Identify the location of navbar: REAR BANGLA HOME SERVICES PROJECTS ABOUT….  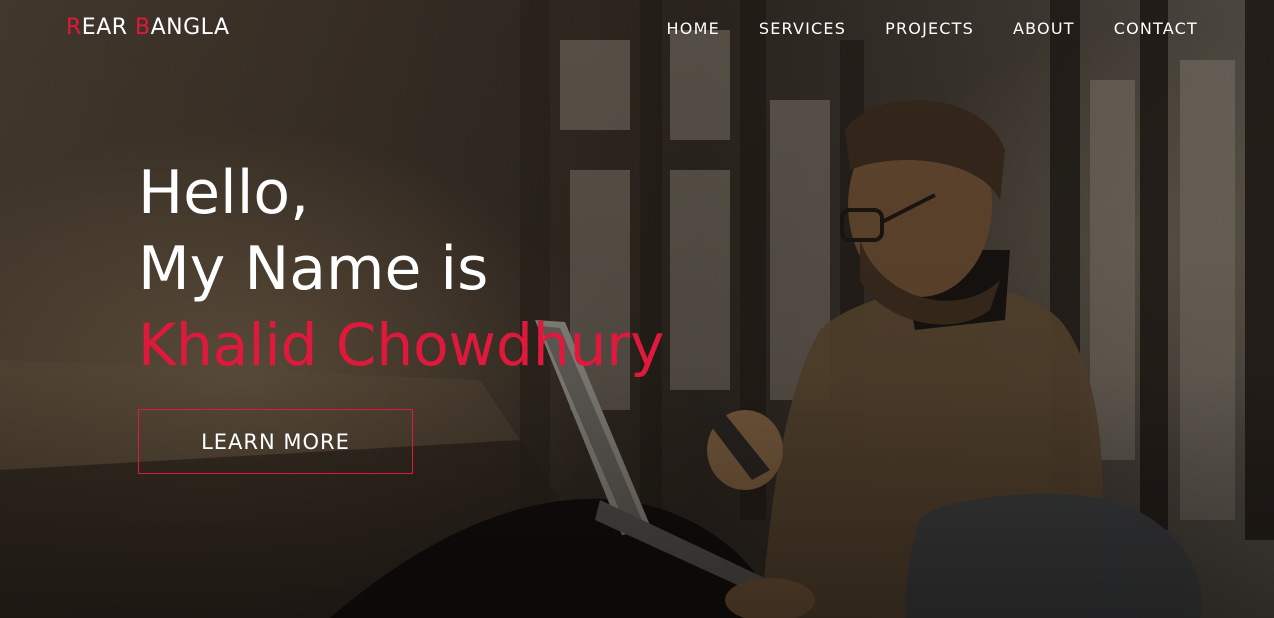
(637, 30).